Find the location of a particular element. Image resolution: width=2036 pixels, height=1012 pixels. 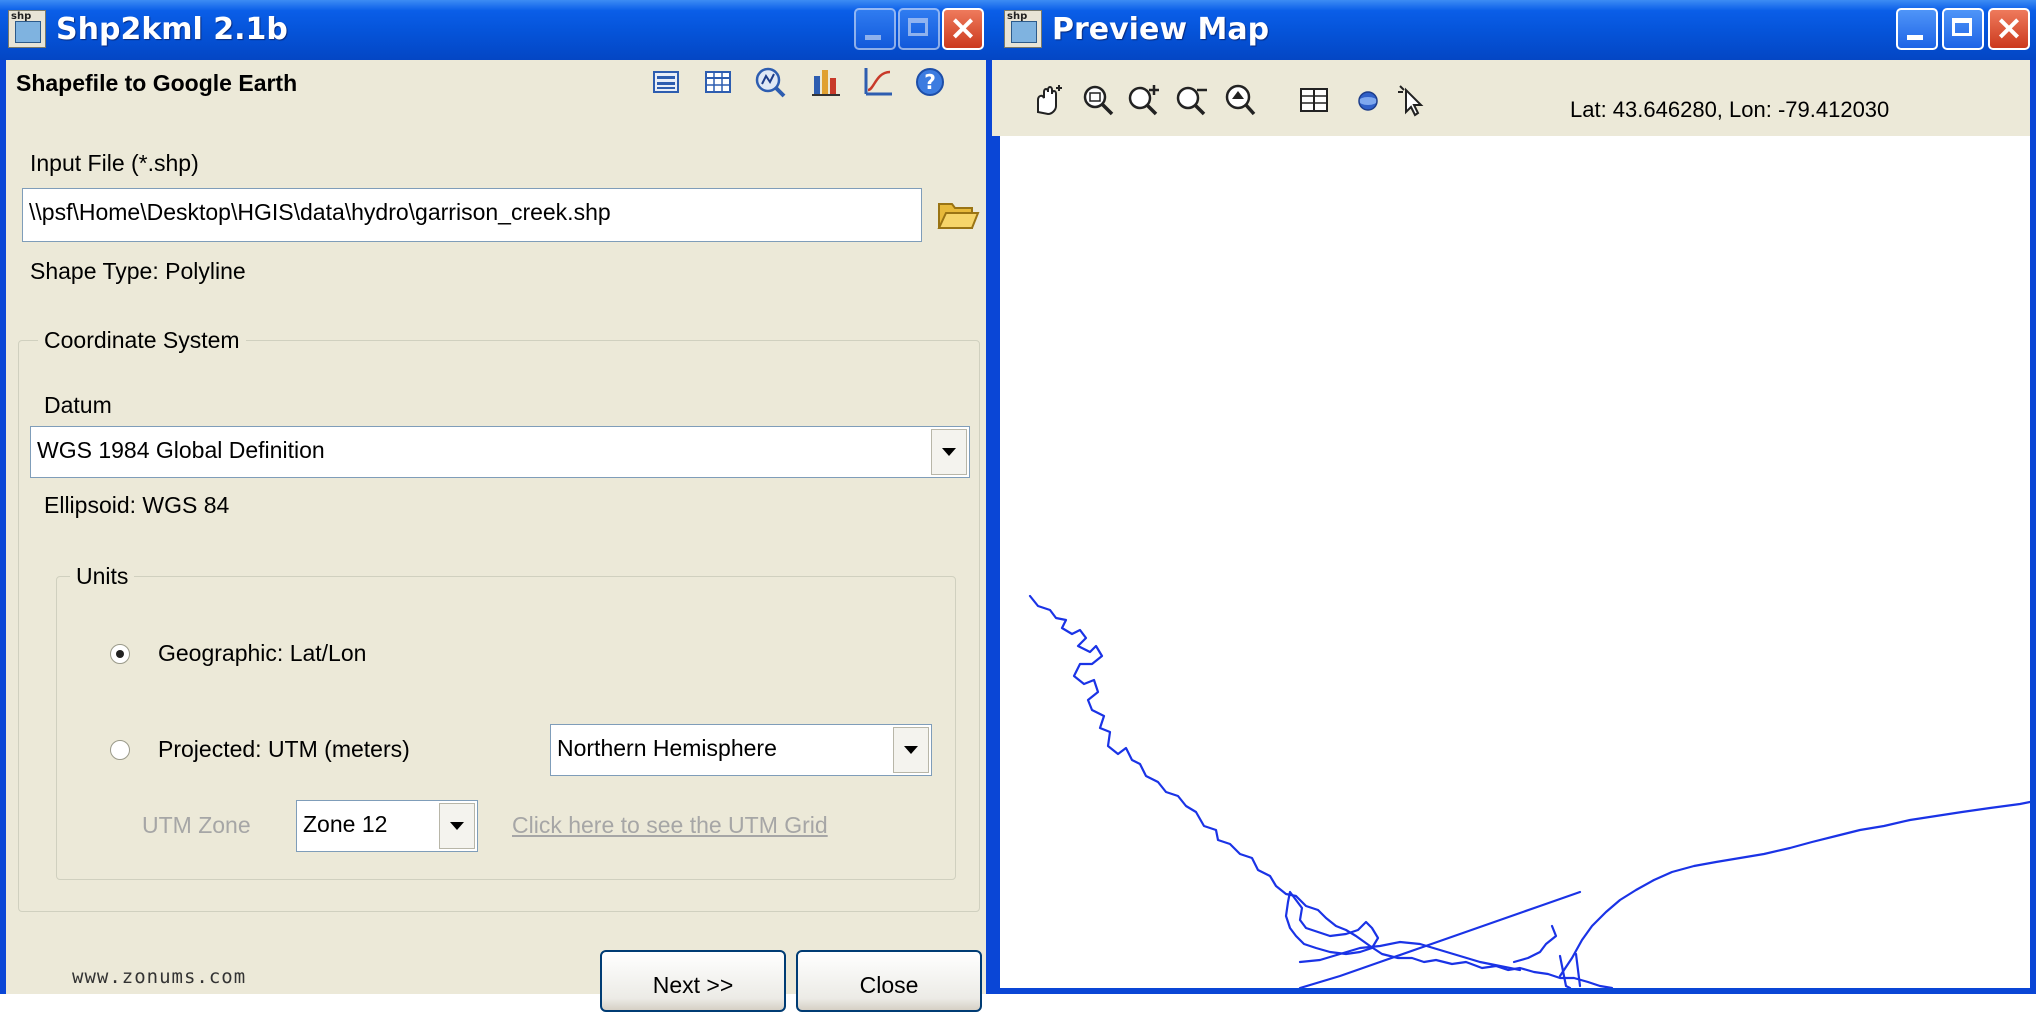

utm-zone-dropdown-arrow is located at coordinates (457, 826).